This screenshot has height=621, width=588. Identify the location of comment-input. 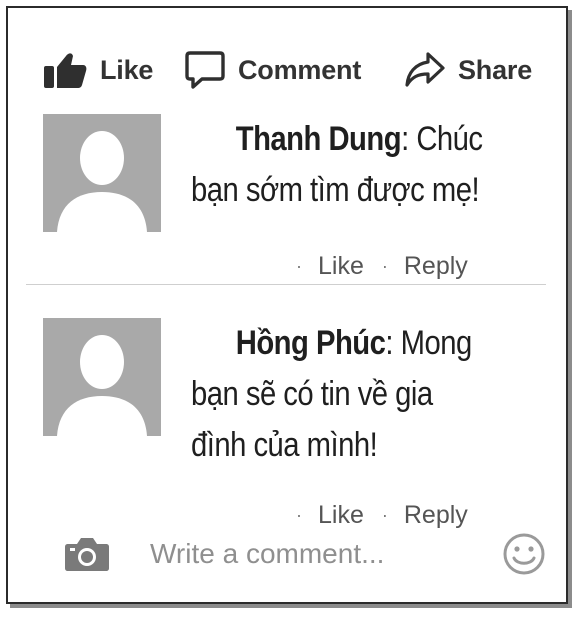
(315, 554).